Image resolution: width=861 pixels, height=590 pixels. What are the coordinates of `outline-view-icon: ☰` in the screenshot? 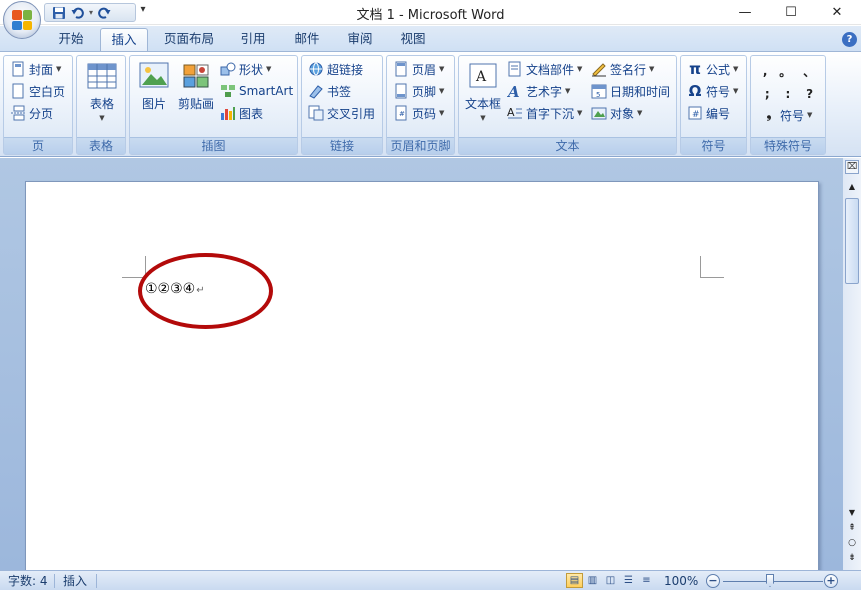 It's located at (628, 580).